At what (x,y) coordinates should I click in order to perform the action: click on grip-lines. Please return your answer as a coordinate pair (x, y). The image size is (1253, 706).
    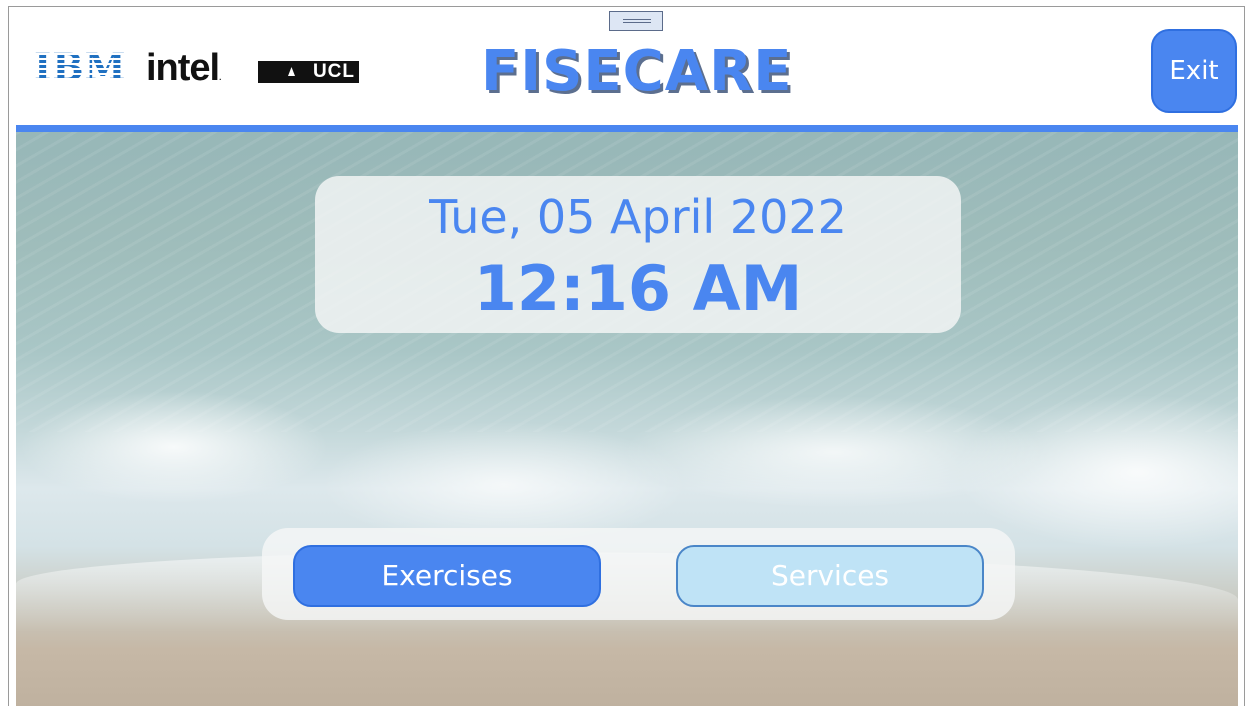
    Looking at the image, I should click on (637, 21).